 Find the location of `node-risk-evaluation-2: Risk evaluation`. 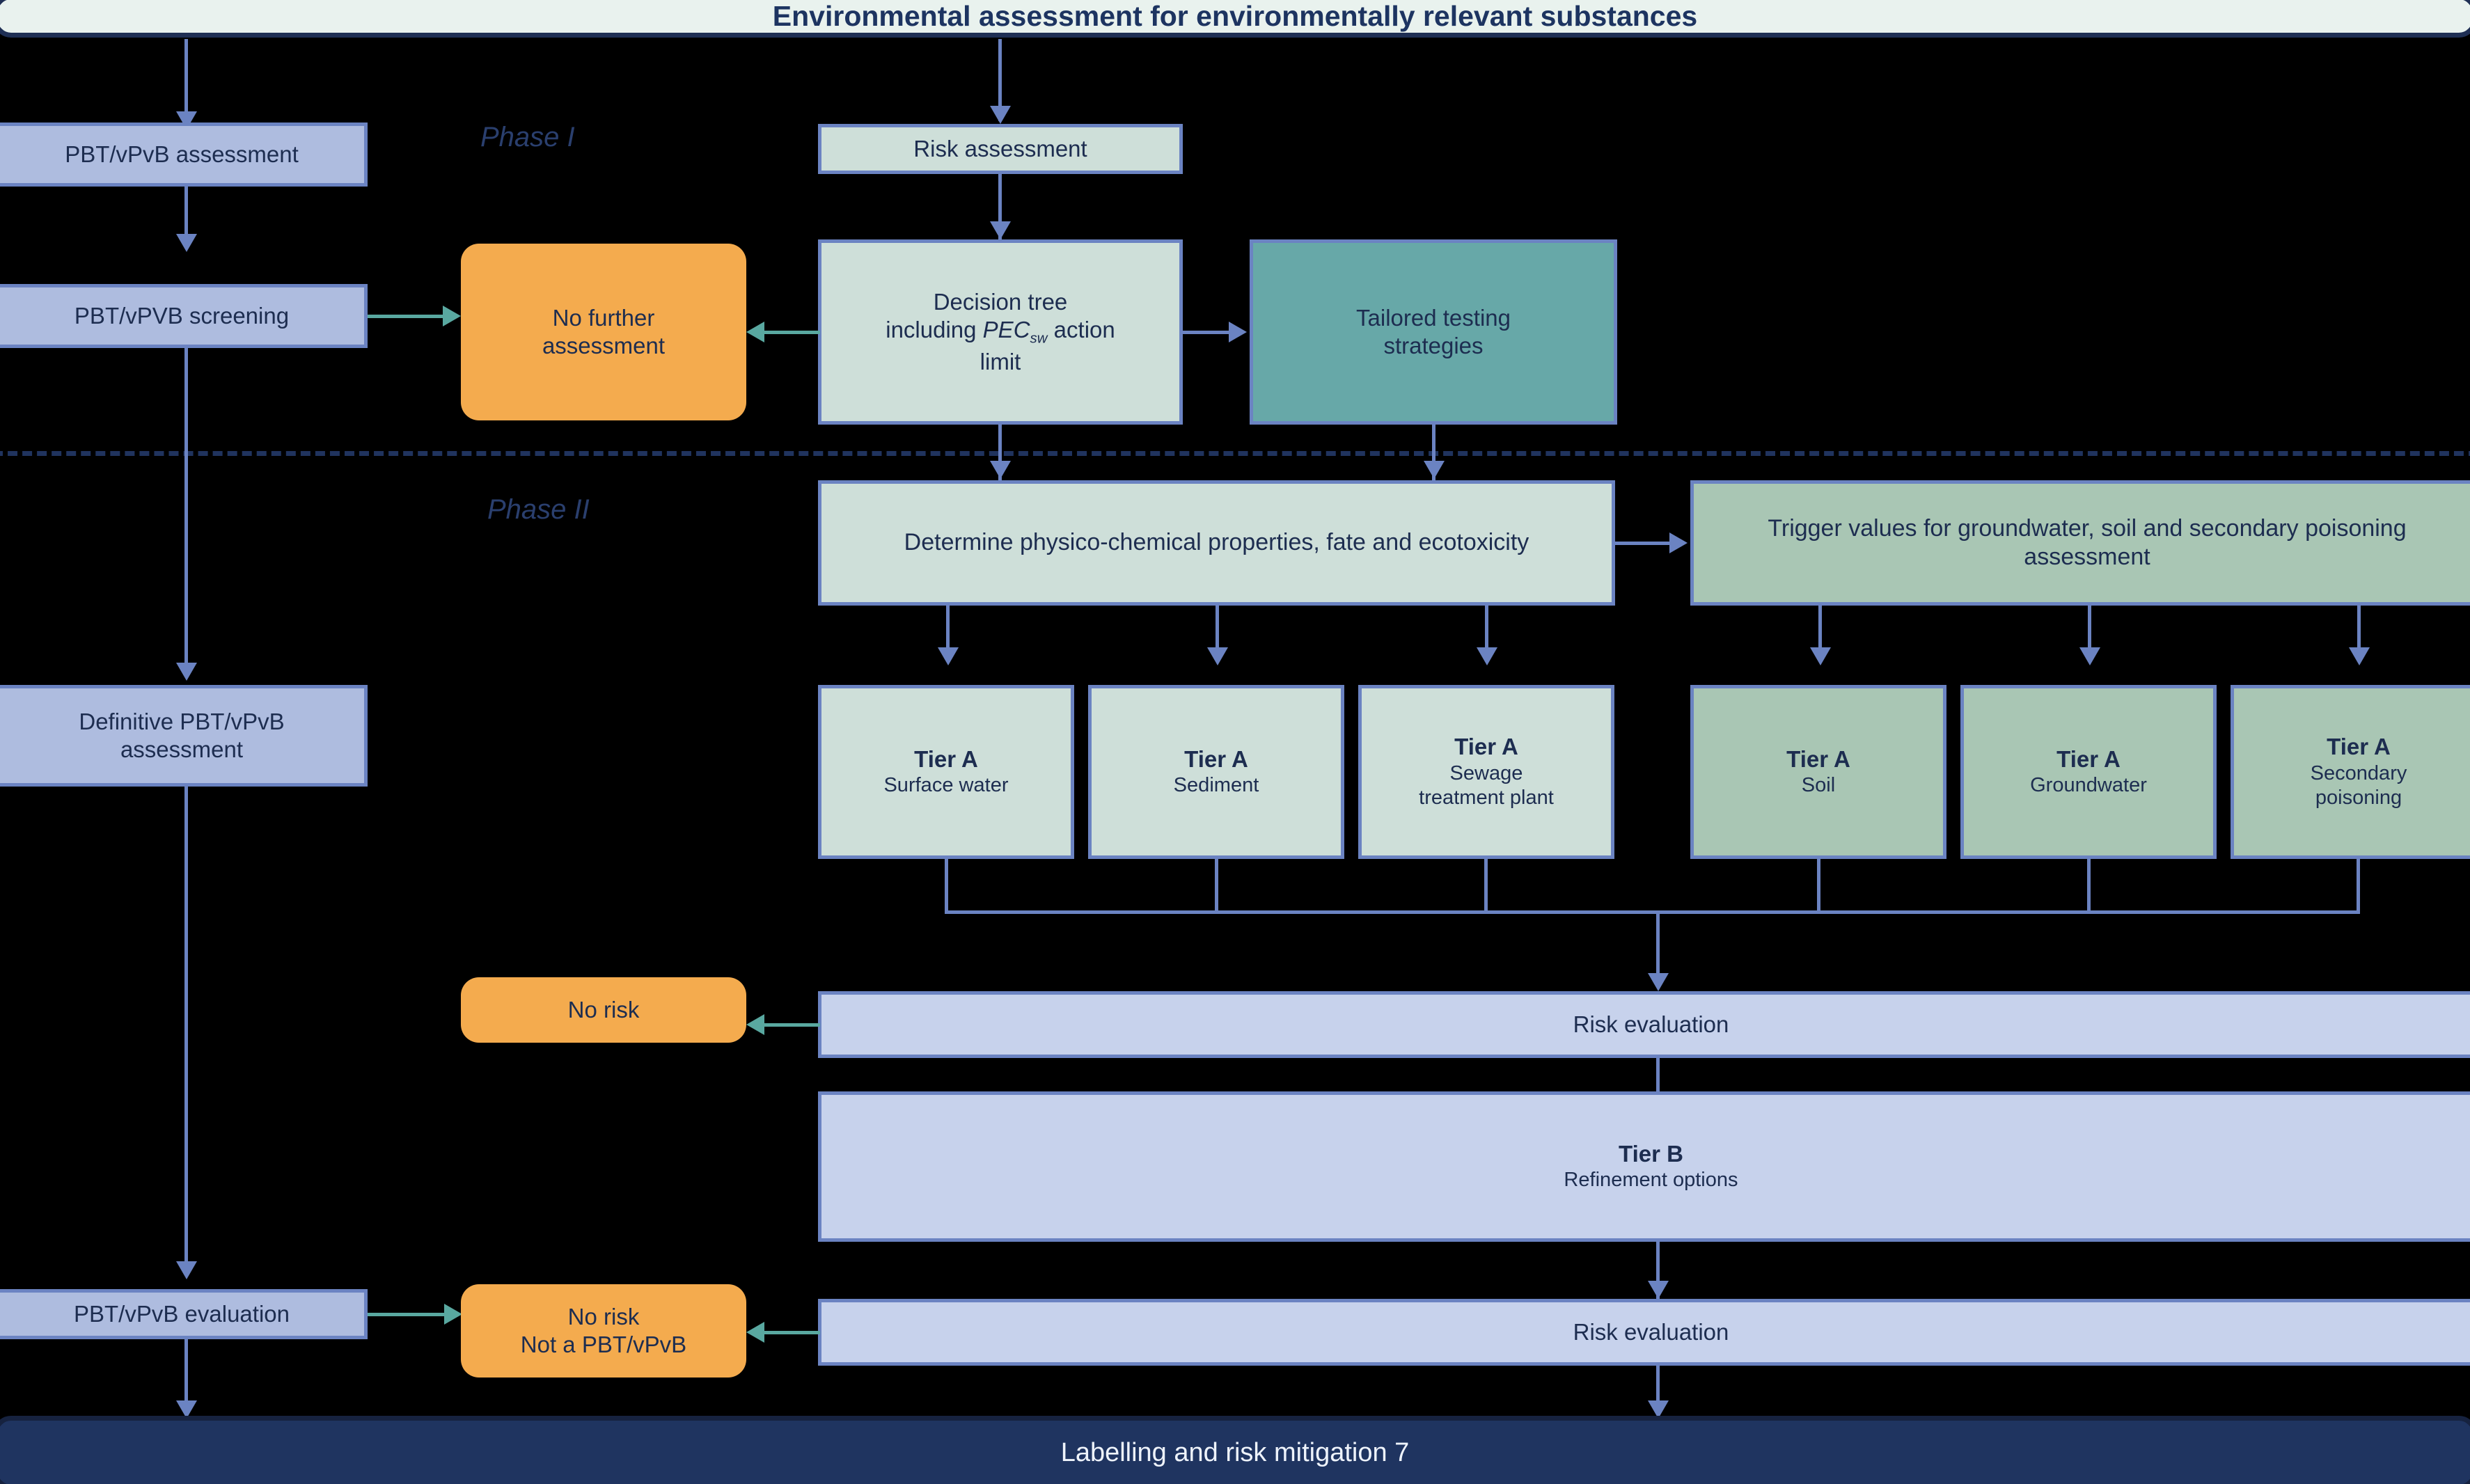

node-risk-evaluation-2: Risk evaluation is located at coordinates (1644, 1332).